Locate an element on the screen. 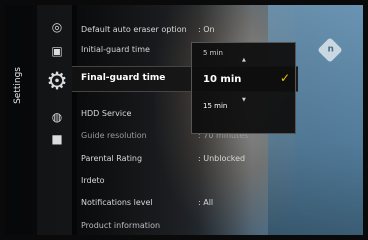  menu-item-label: Irdeto is located at coordinates (93, 180).